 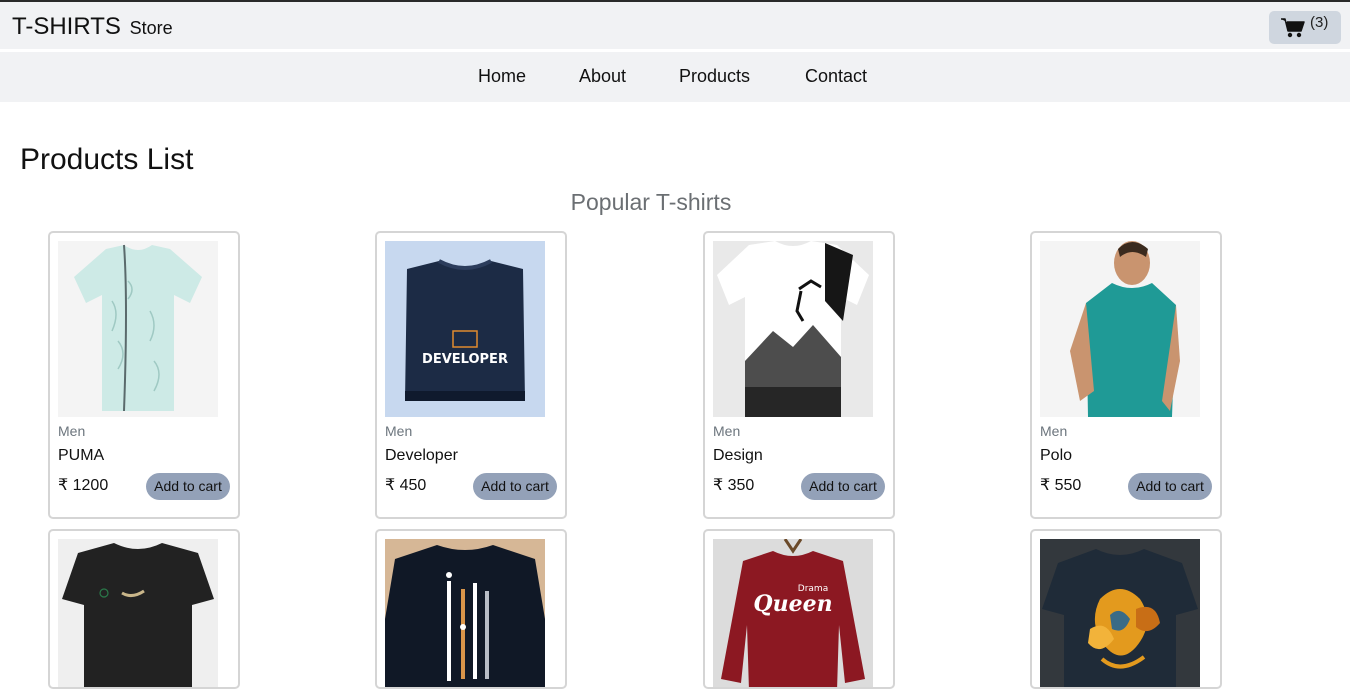 What do you see at coordinates (465, 359) in the screenshot?
I see `image-caption: DEVELOPER` at bounding box center [465, 359].